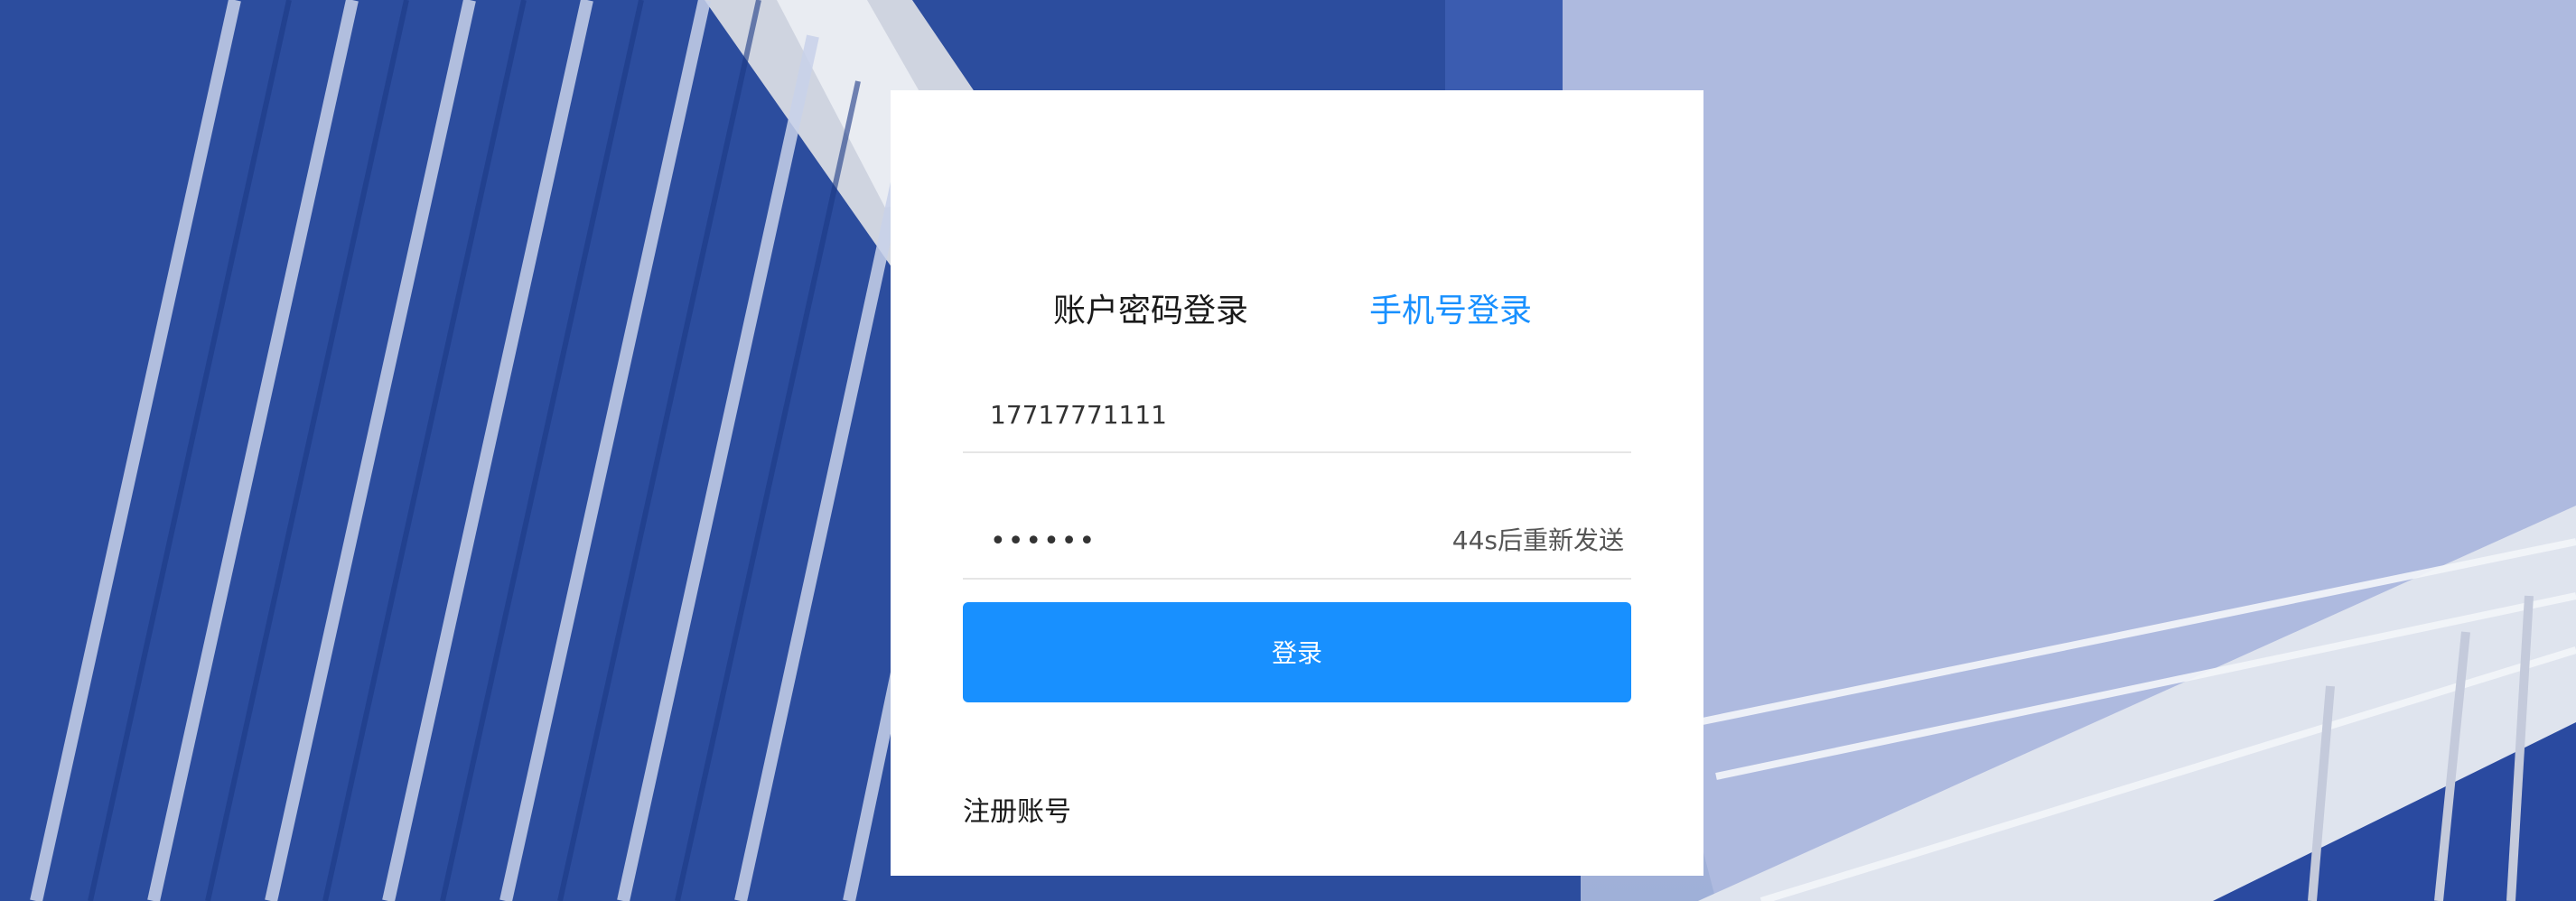  Describe the element at coordinates (1538, 541) in the screenshot. I see `resend-code-button: 44s后重新发送` at that location.